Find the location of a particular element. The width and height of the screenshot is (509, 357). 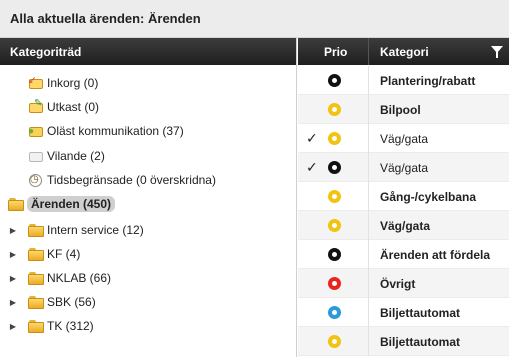

tree-item: ◢Ärenden (450) is located at coordinates (58, 204).